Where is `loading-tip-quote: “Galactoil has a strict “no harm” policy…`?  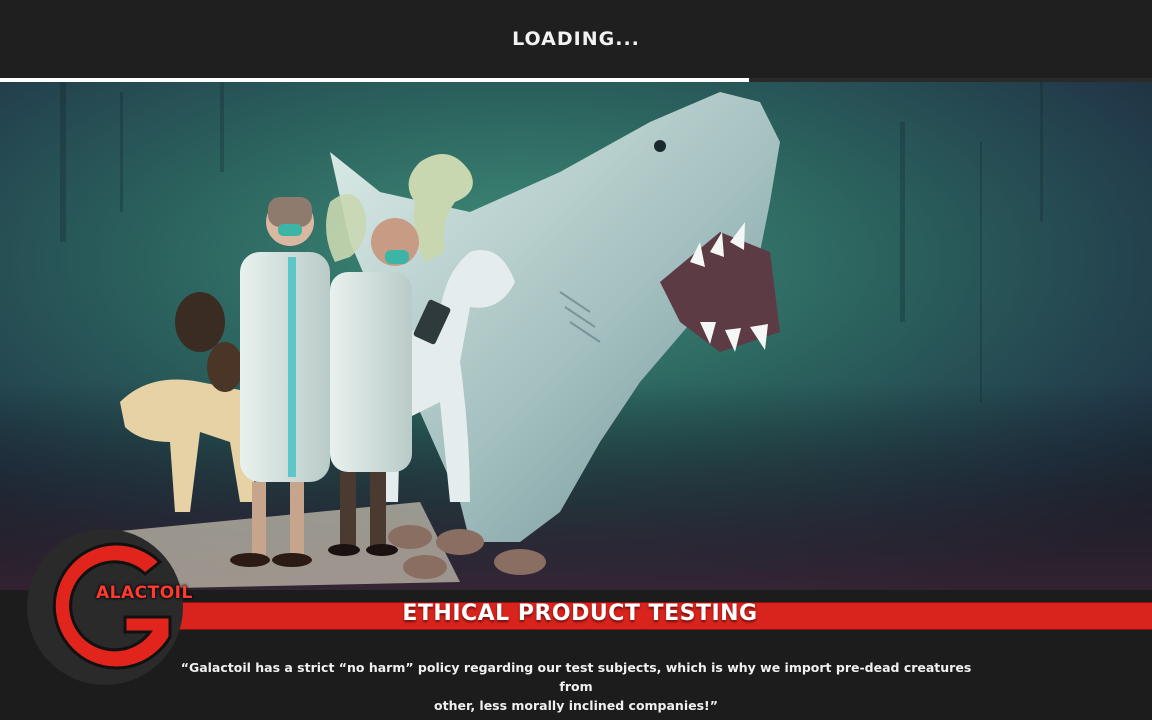
loading-tip-quote: “Galactoil has a strict “no harm” policy… is located at coordinates (576, 686).